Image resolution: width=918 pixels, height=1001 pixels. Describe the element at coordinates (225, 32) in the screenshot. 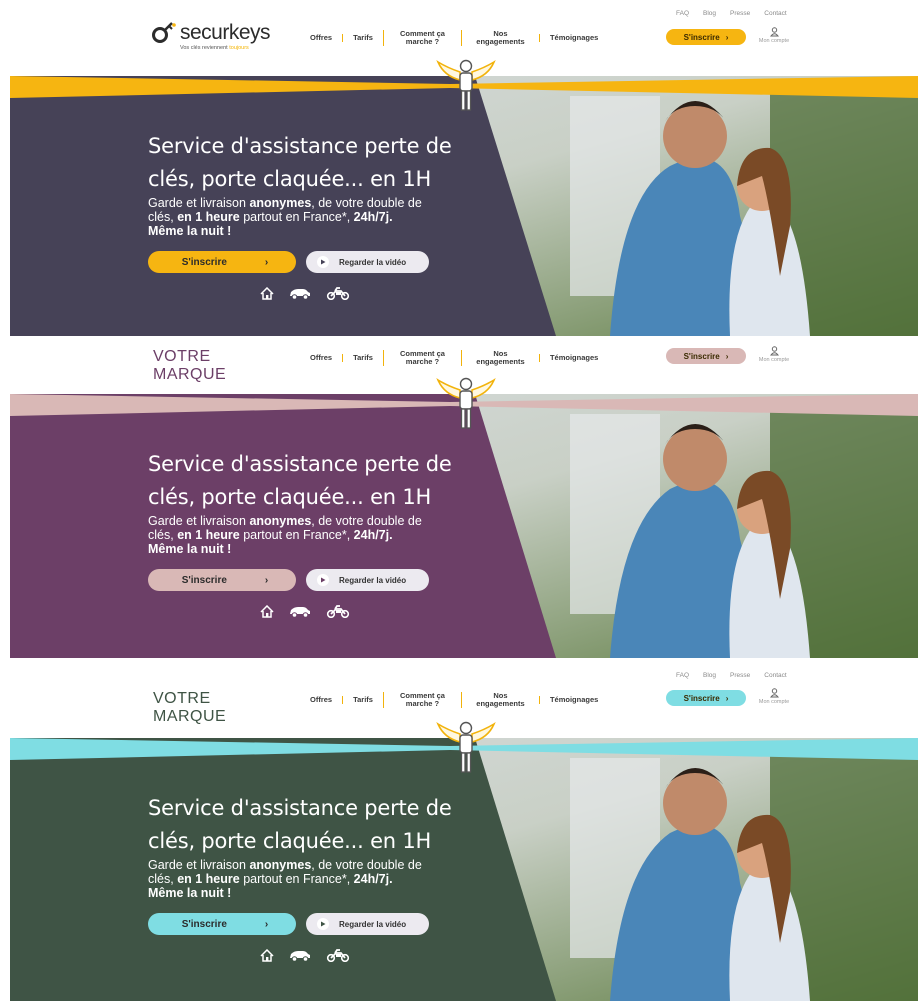

I see `logo-wordmark: securkeys` at that location.